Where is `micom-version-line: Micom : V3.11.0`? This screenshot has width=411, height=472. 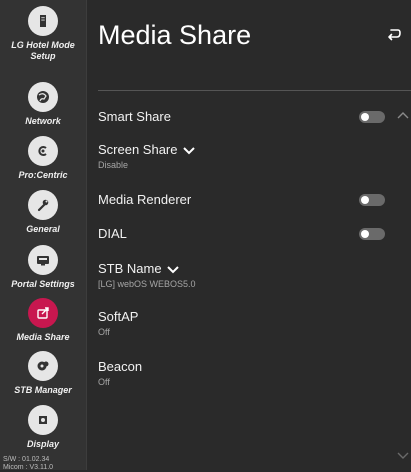 micom-version-line: Micom : V3.11.0 is located at coordinates (28, 467).